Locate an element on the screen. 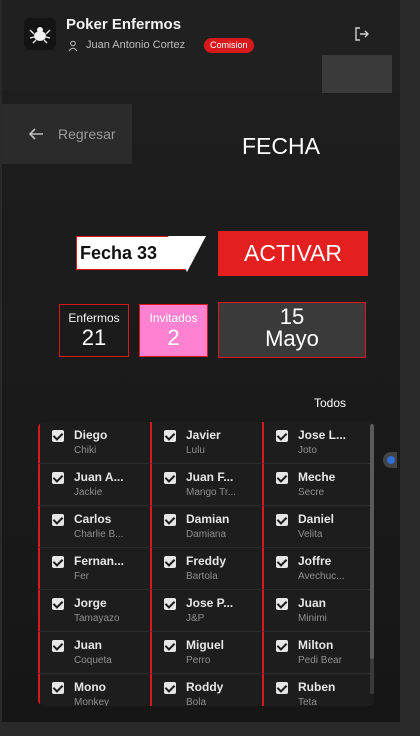 The width and height of the screenshot is (420, 736). page-title: FECHA is located at coordinates (281, 146).